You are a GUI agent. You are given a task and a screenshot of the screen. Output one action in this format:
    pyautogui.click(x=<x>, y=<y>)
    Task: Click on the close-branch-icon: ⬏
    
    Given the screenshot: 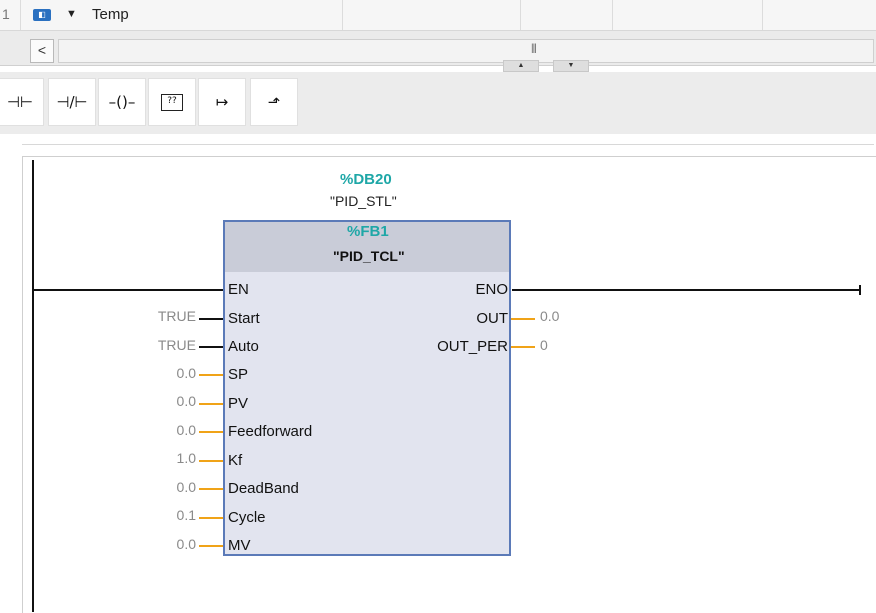 What is the action you would take?
    pyautogui.click(x=274, y=102)
    